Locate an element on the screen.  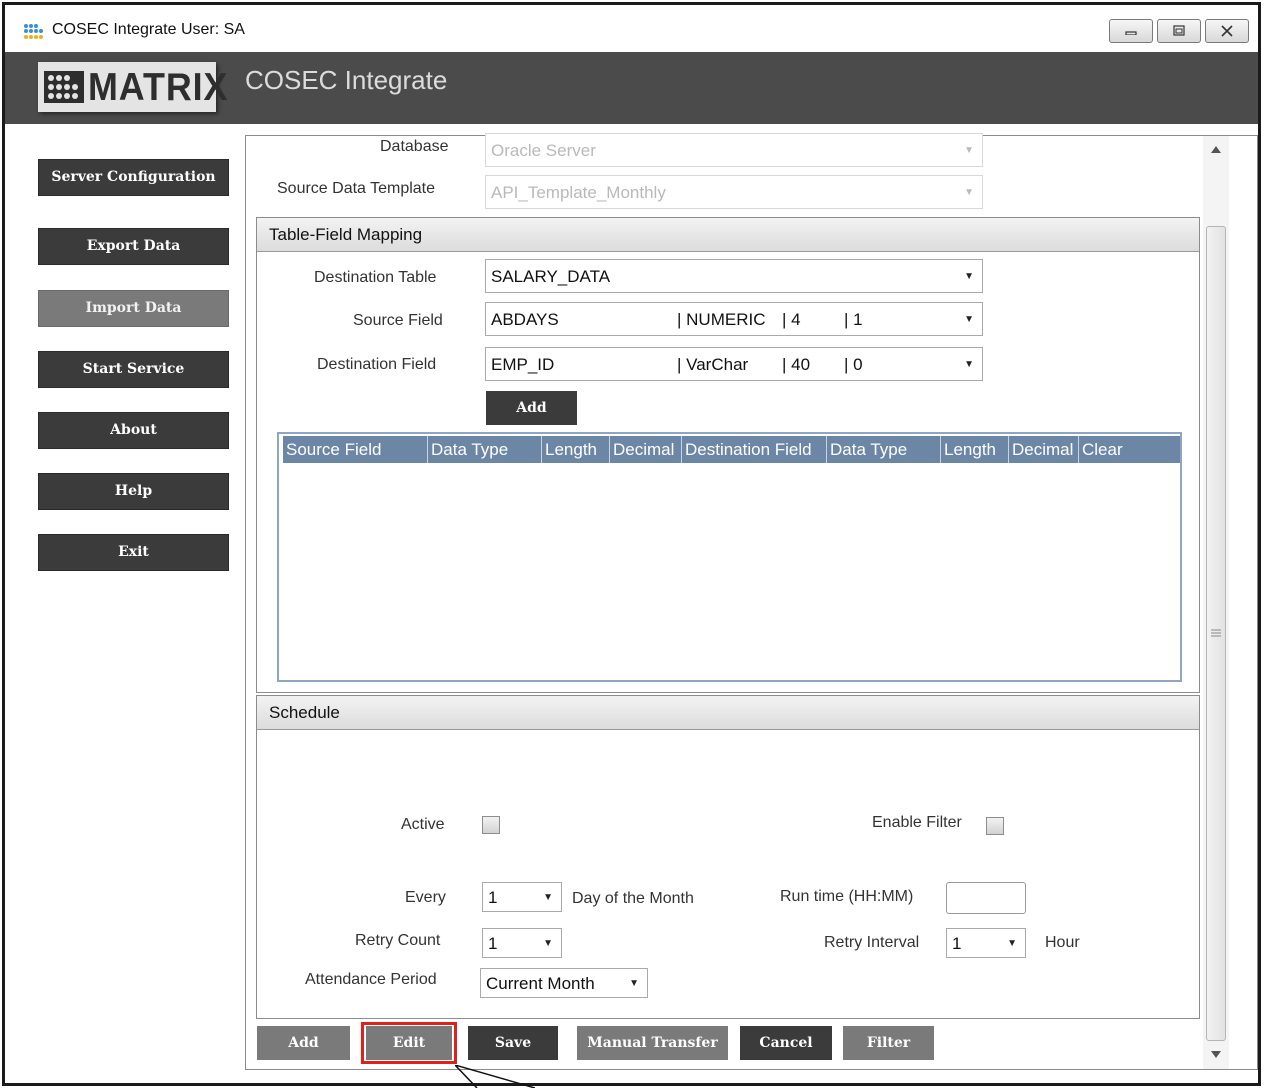
schedule-title: Schedule is located at coordinates (304, 712).